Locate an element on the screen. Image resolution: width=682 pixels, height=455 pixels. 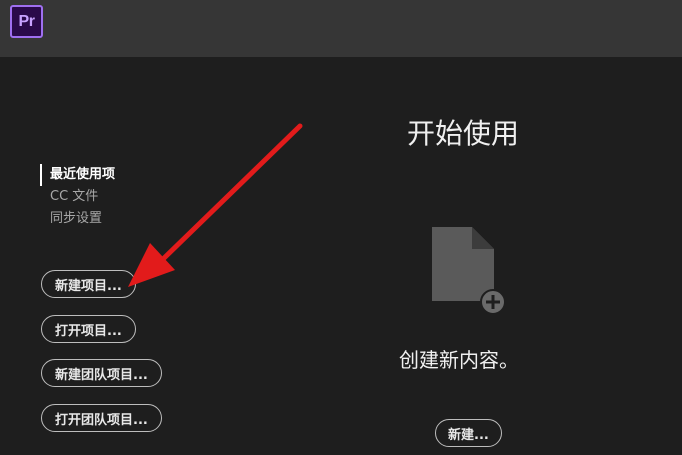
nav-item-recent: 最近使用项 is located at coordinates (77, 175).